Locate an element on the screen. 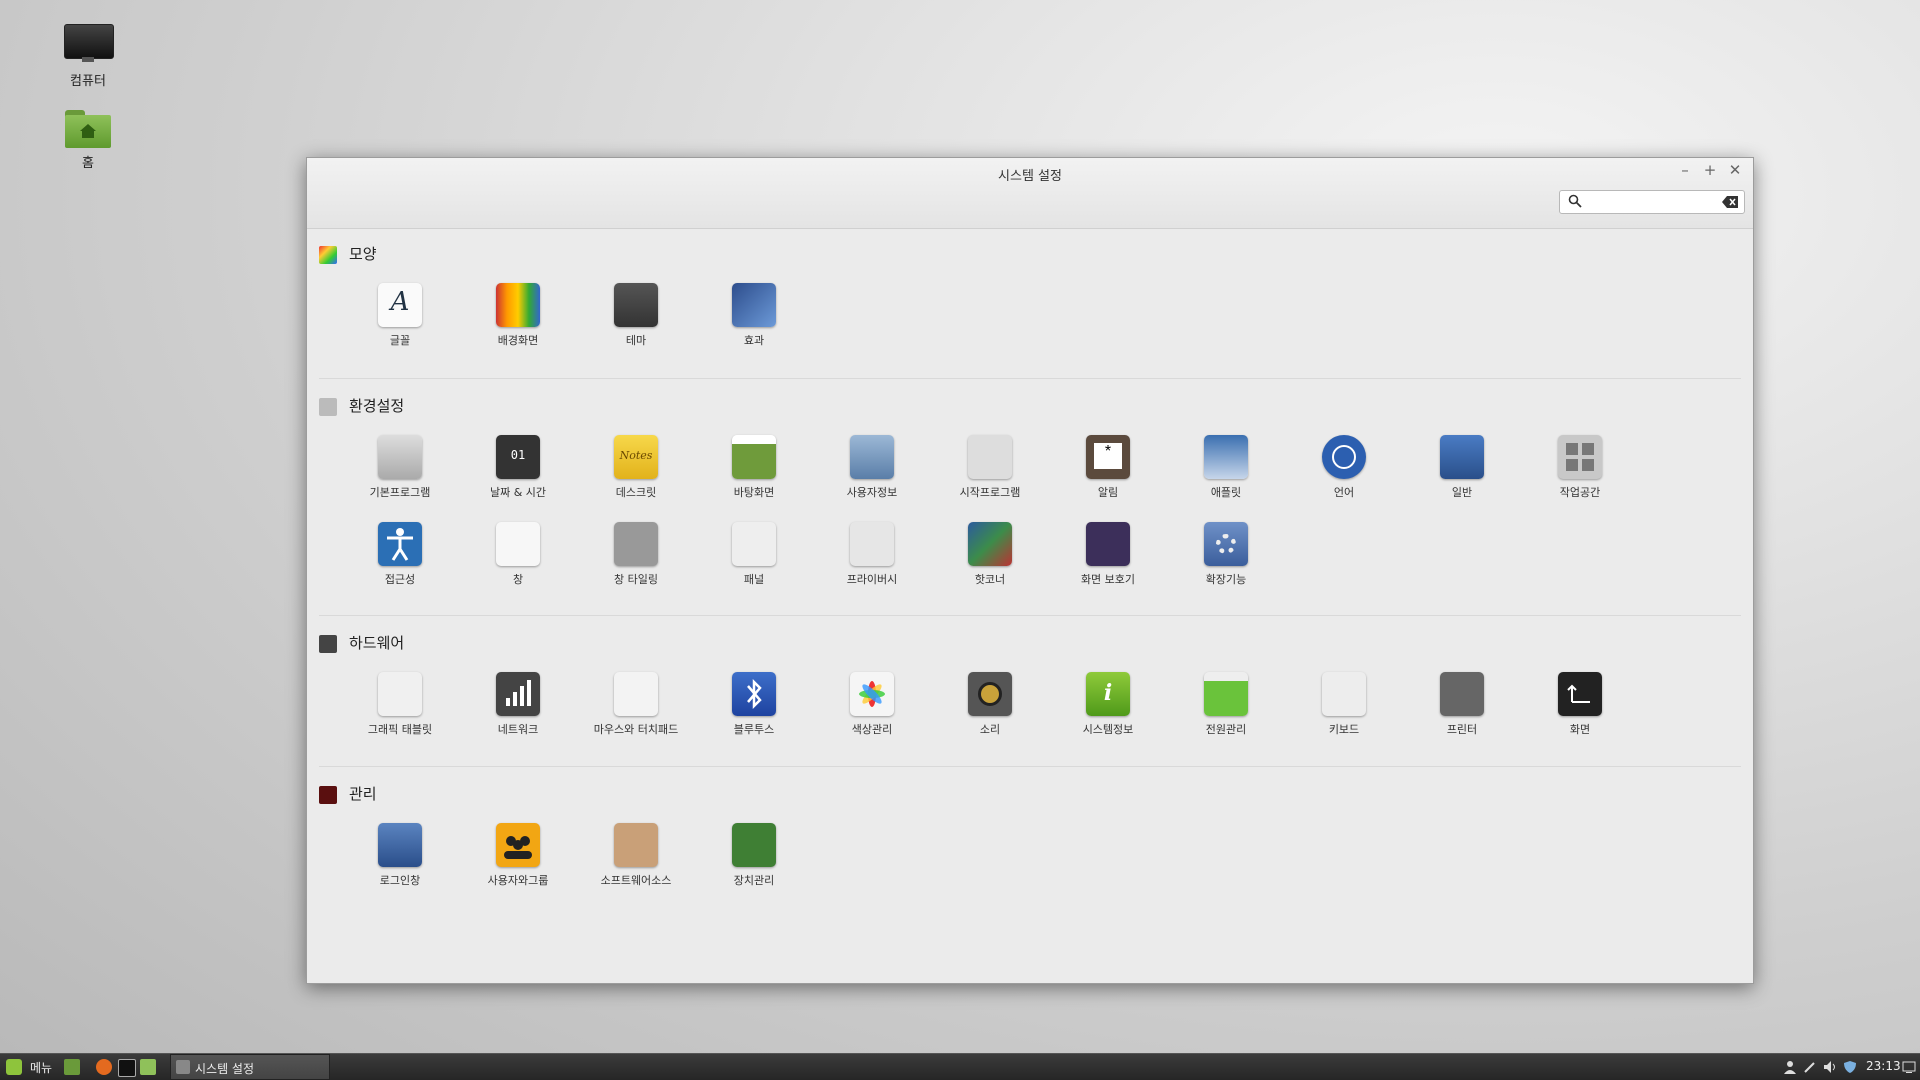 The image size is (1920, 1080). settings-item-workspaces: 작업공간 is located at coordinates (1580, 467).